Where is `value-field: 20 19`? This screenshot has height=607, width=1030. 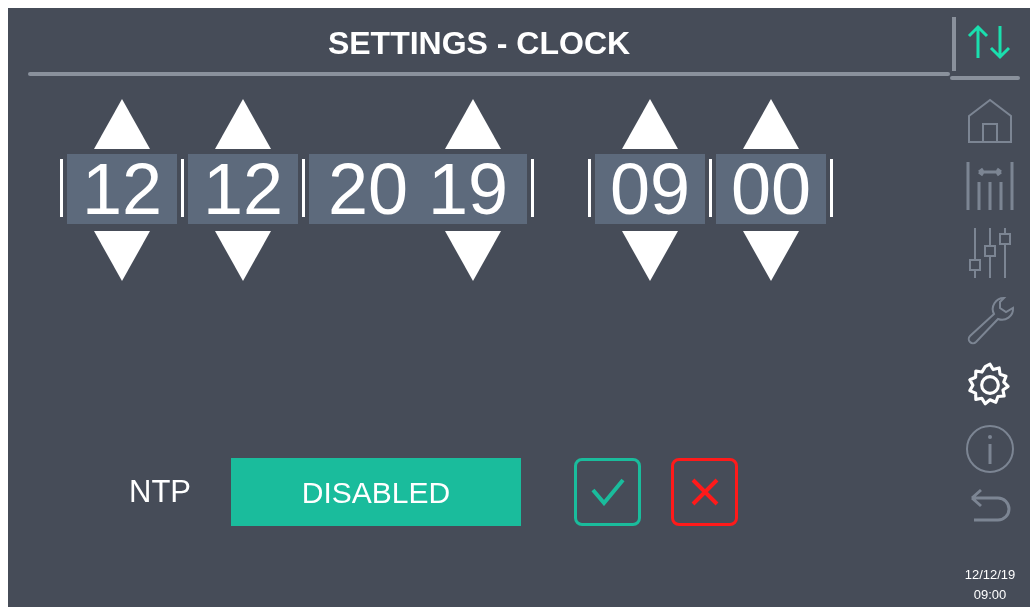 value-field: 20 19 is located at coordinates (418, 189).